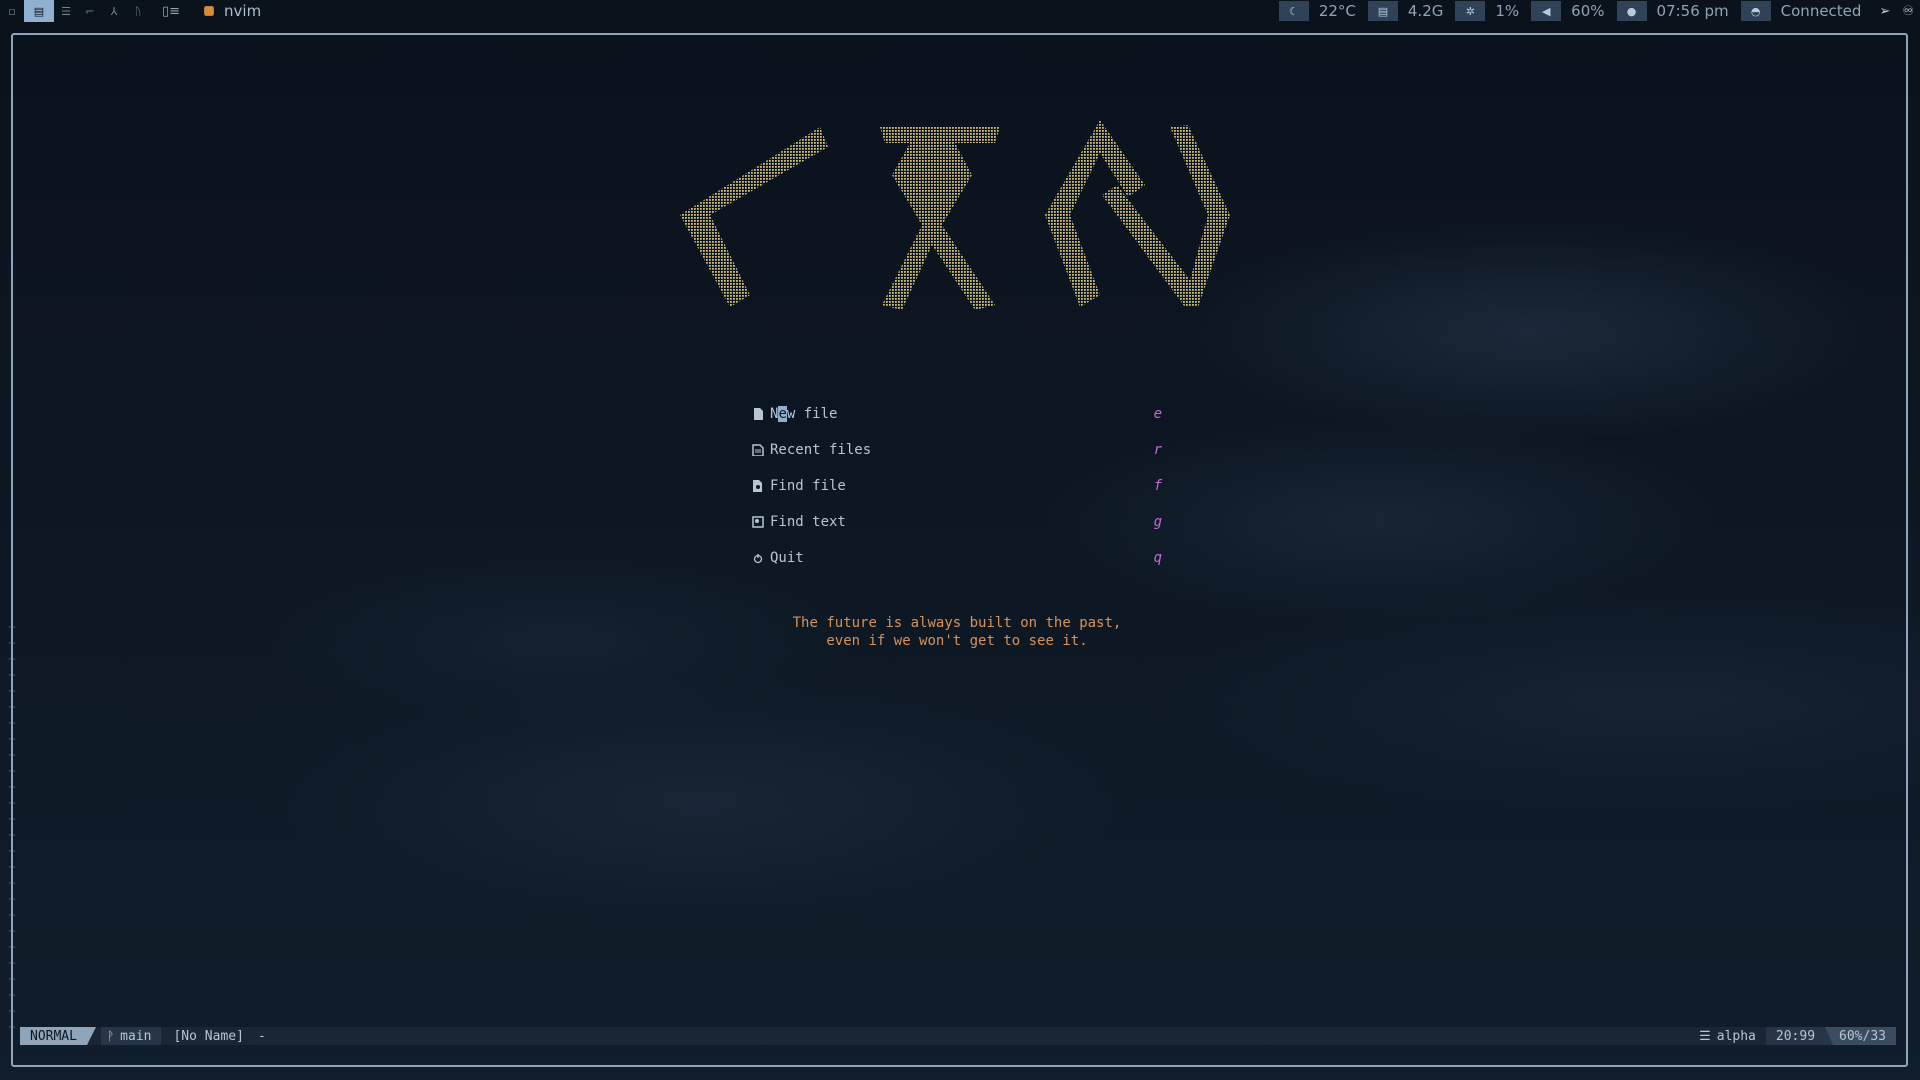  I want to click on active-app-name: nvim, so click(243, 11).